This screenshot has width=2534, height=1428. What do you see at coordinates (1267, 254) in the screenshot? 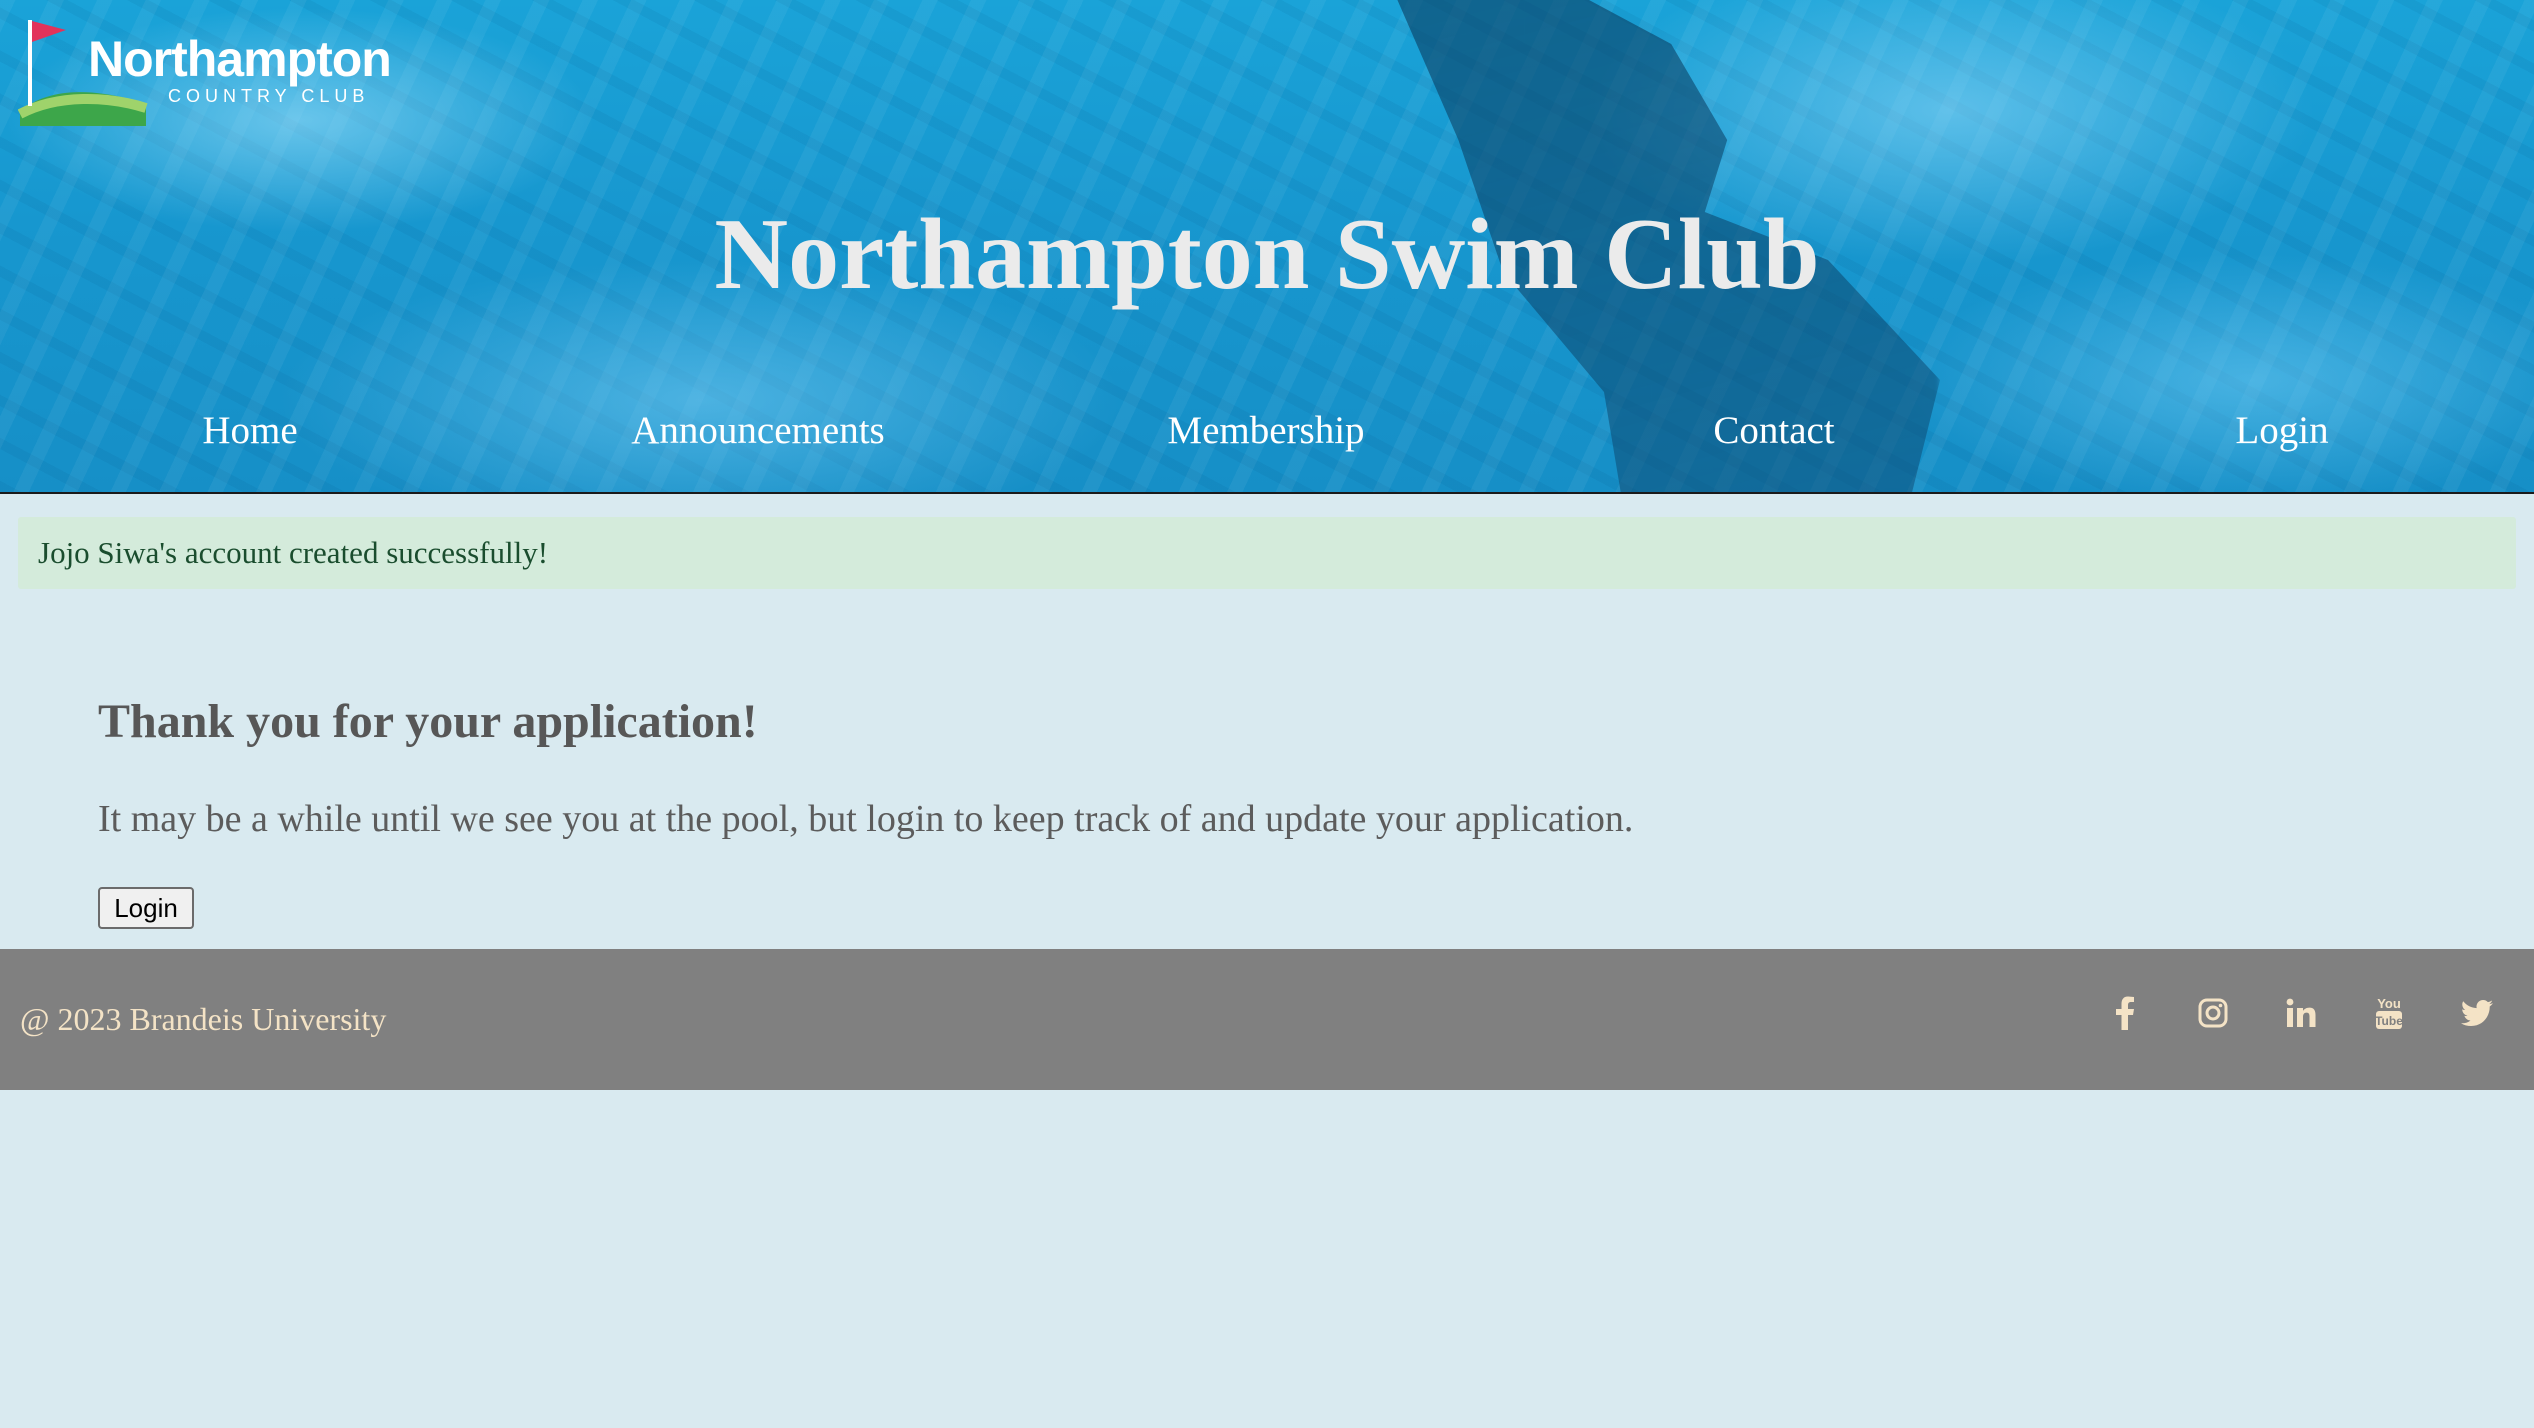
I see `site-title: Northampton Swim Club` at bounding box center [1267, 254].